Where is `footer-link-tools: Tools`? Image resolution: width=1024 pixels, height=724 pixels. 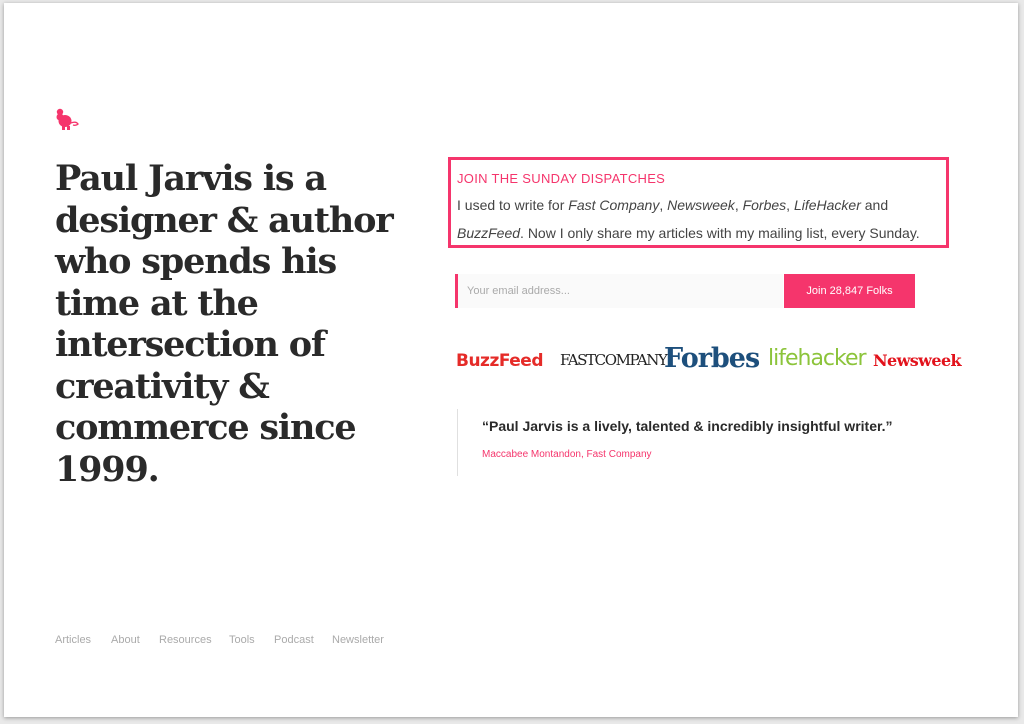
footer-link-tools: Tools is located at coordinates (242, 640).